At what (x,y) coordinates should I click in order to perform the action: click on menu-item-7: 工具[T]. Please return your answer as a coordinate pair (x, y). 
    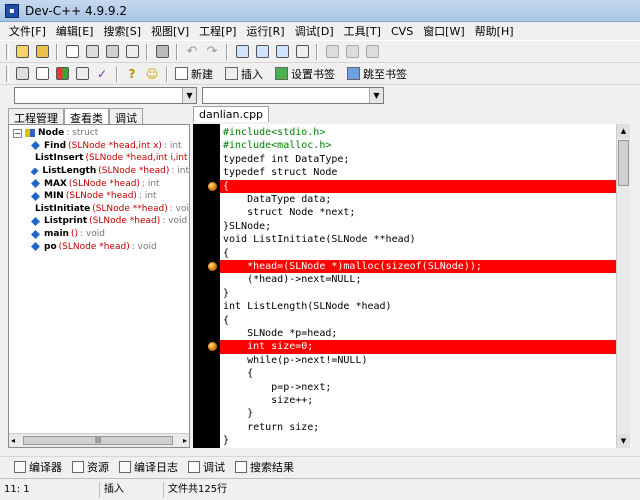
    Looking at the image, I should click on (362, 31).